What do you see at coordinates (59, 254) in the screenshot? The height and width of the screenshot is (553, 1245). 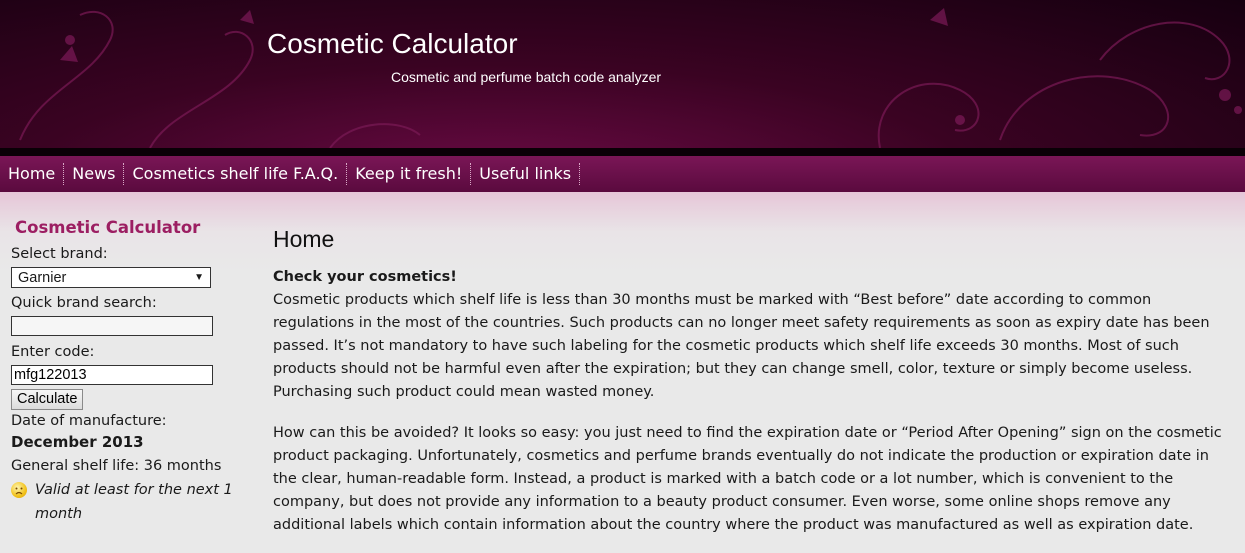 I see `brand-label: Select brand:` at bounding box center [59, 254].